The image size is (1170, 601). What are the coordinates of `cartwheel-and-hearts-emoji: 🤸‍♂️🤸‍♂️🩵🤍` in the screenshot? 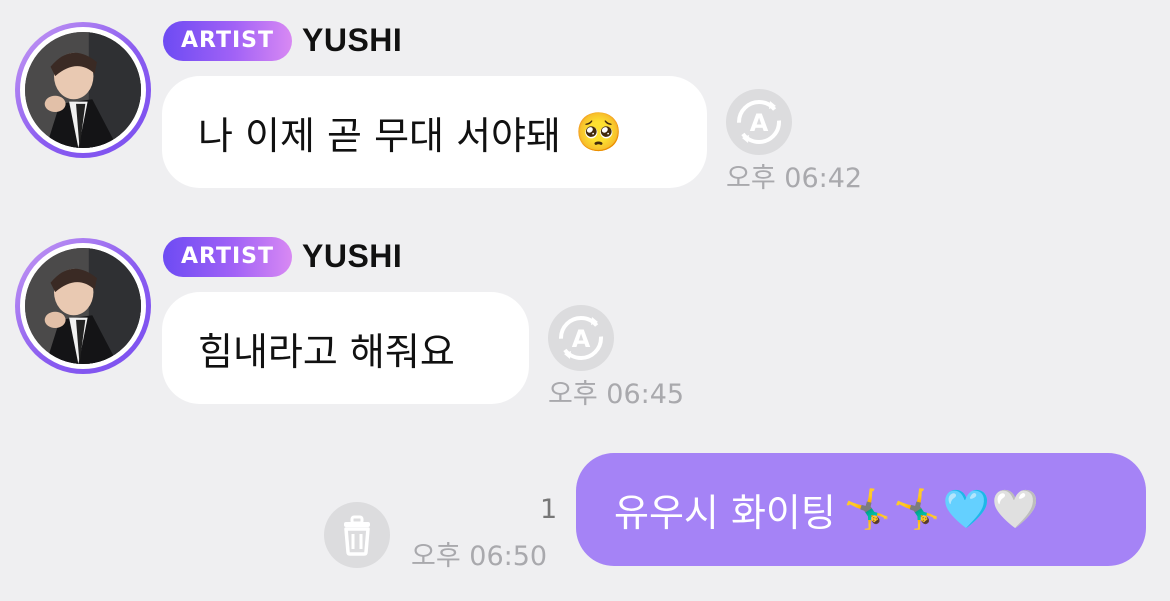 It's located at (942, 509).